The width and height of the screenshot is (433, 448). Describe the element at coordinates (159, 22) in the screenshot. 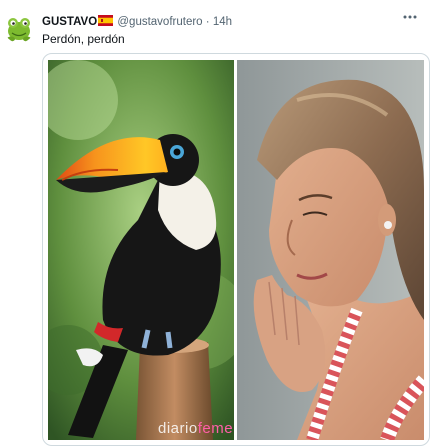

I see `author-handle: @gustavofrutero` at that location.